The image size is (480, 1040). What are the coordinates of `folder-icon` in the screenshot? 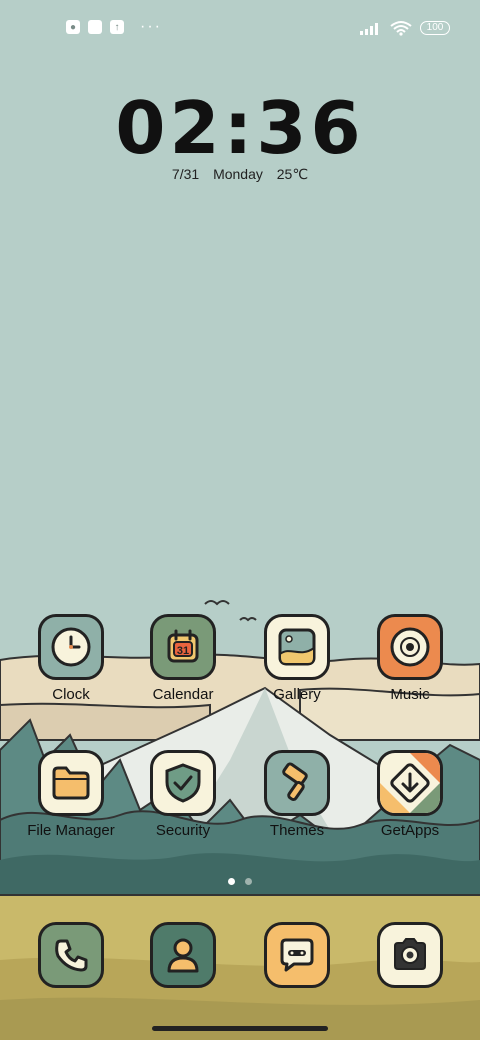 It's located at (71, 783).